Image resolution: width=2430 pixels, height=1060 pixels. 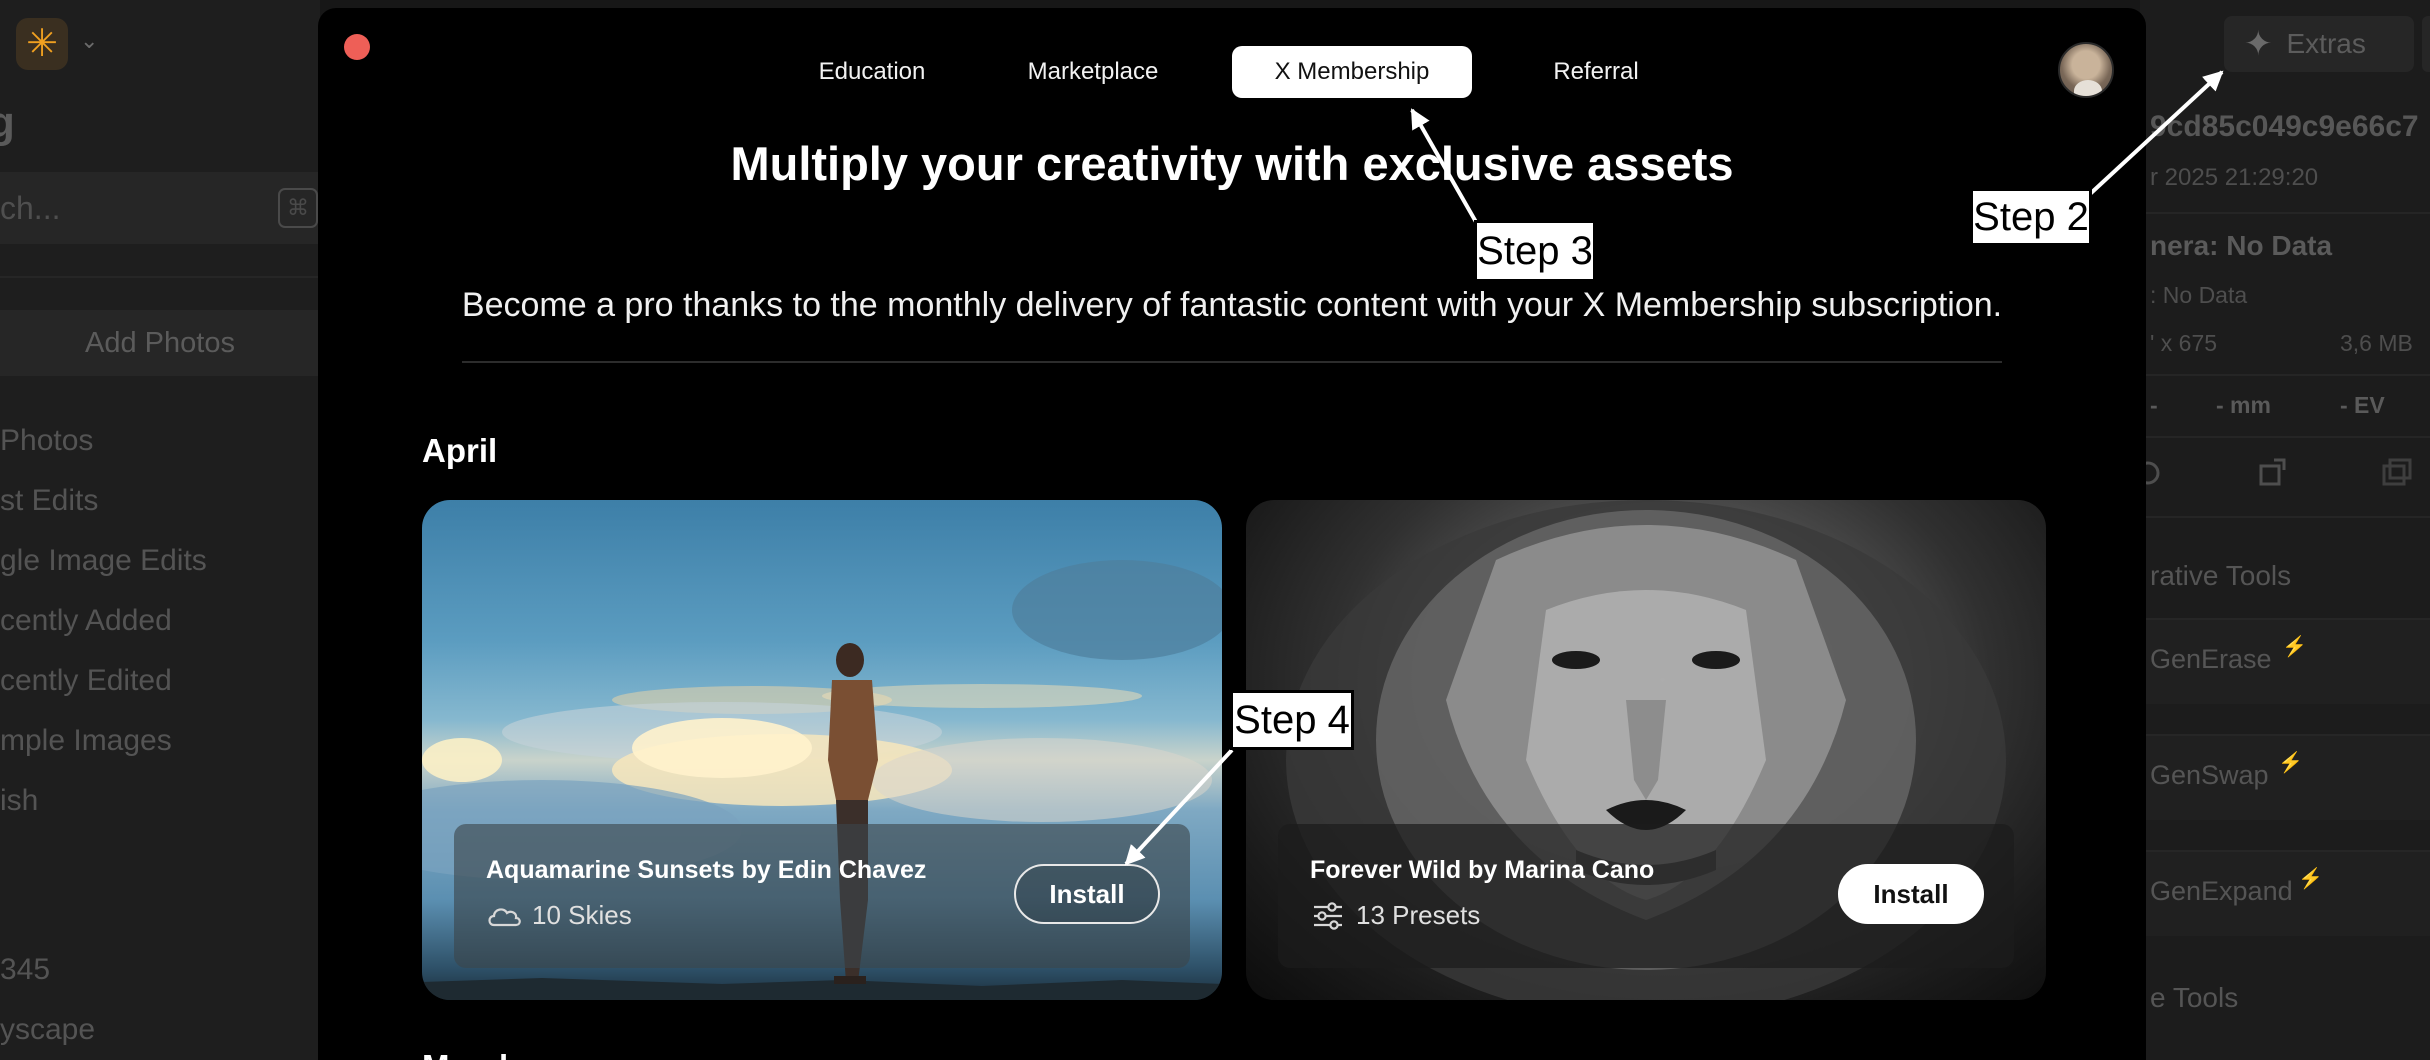 I want to click on tools-heading: e Tools, so click(x=2194, y=997).